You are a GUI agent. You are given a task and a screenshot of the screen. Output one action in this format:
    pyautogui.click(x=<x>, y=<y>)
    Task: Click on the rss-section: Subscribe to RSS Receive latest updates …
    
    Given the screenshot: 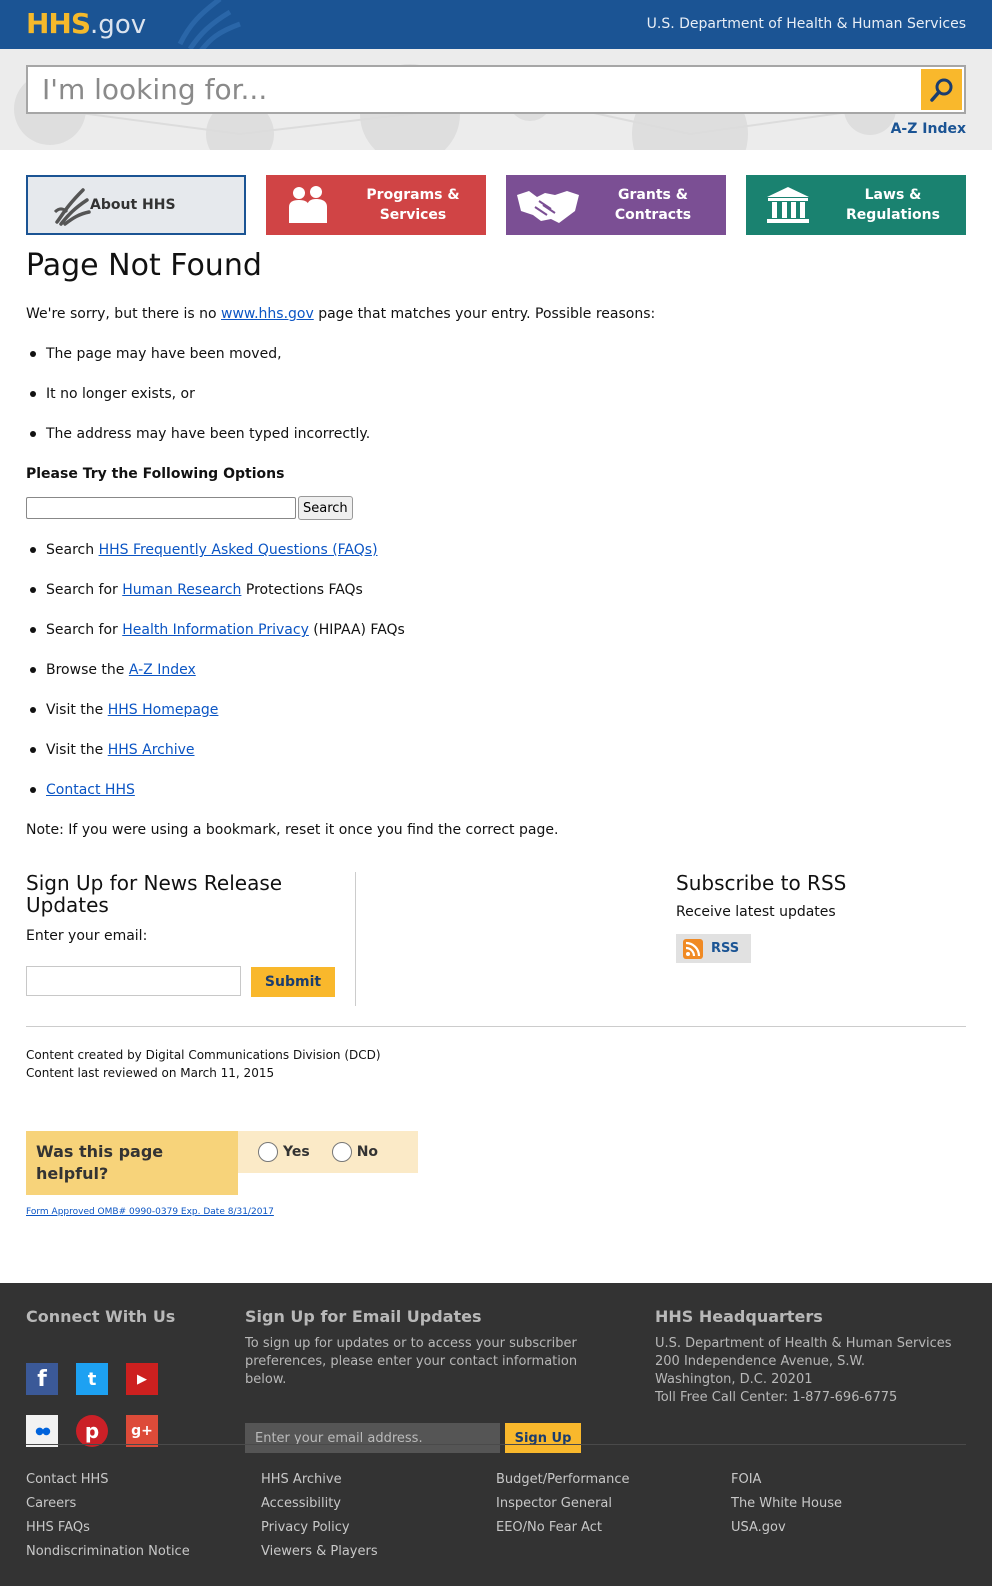 What is the action you would take?
    pyautogui.click(x=821, y=917)
    